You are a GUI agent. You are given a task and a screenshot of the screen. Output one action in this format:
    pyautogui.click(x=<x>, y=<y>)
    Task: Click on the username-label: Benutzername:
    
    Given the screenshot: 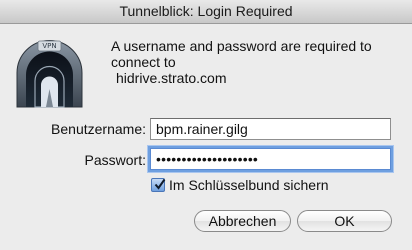 What is the action you would take?
    pyautogui.click(x=98, y=129)
    